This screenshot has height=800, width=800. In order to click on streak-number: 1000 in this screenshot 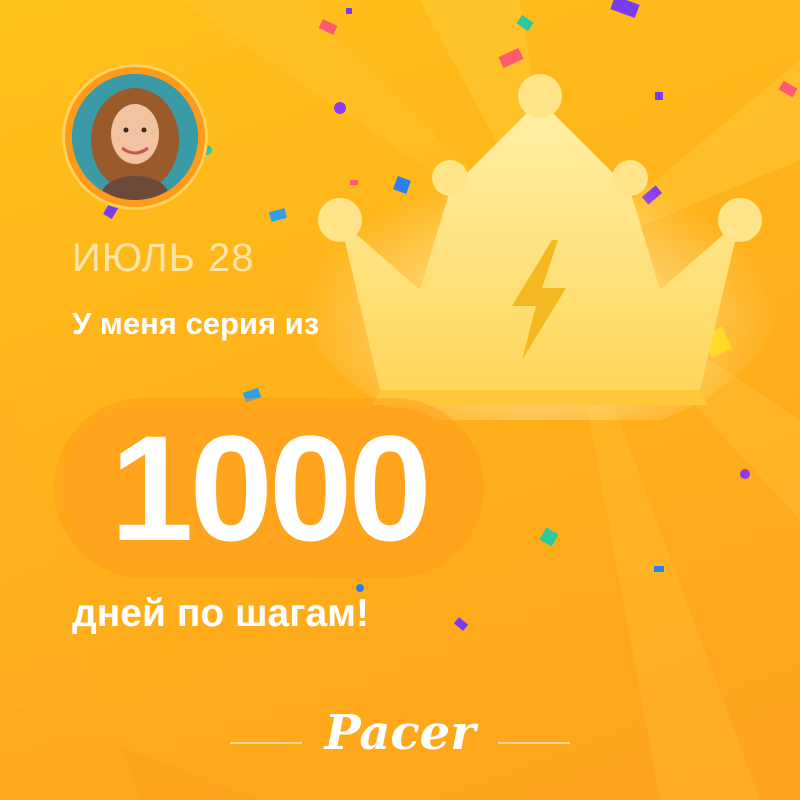, I will do `click(271, 488)`.